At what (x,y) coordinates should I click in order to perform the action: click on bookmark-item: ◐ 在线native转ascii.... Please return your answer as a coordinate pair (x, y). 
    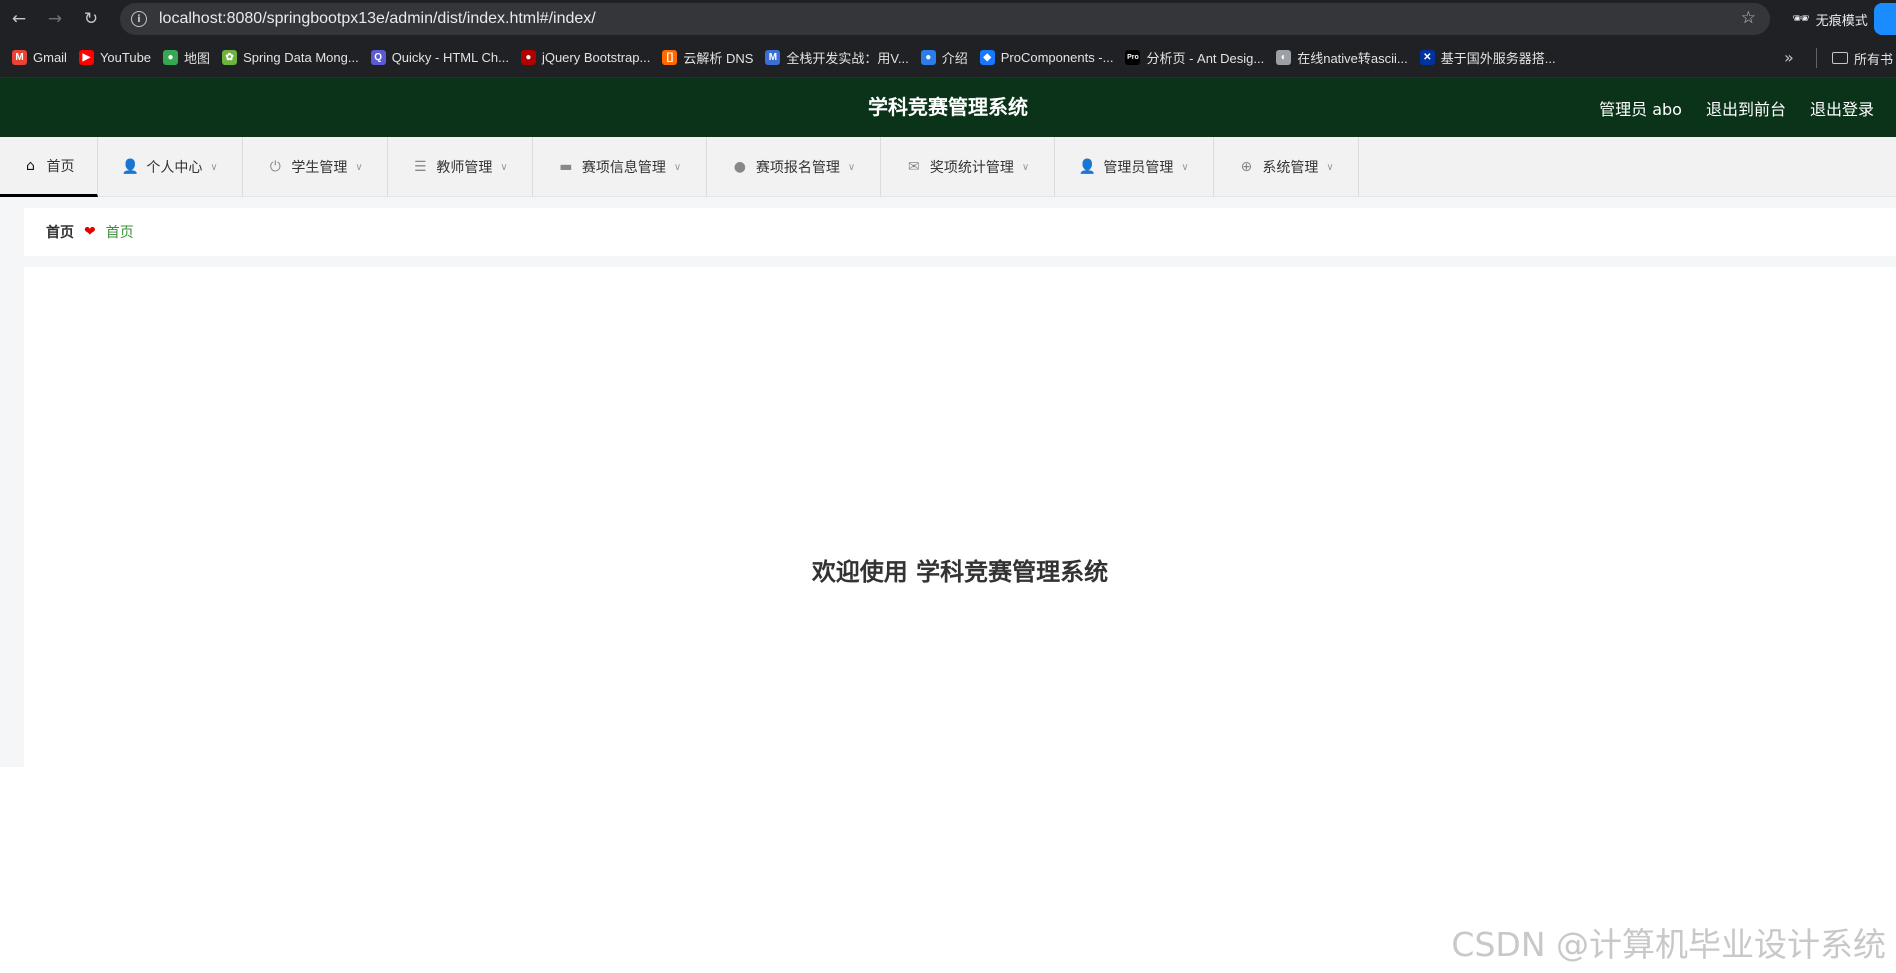
    Looking at the image, I should click on (1342, 57).